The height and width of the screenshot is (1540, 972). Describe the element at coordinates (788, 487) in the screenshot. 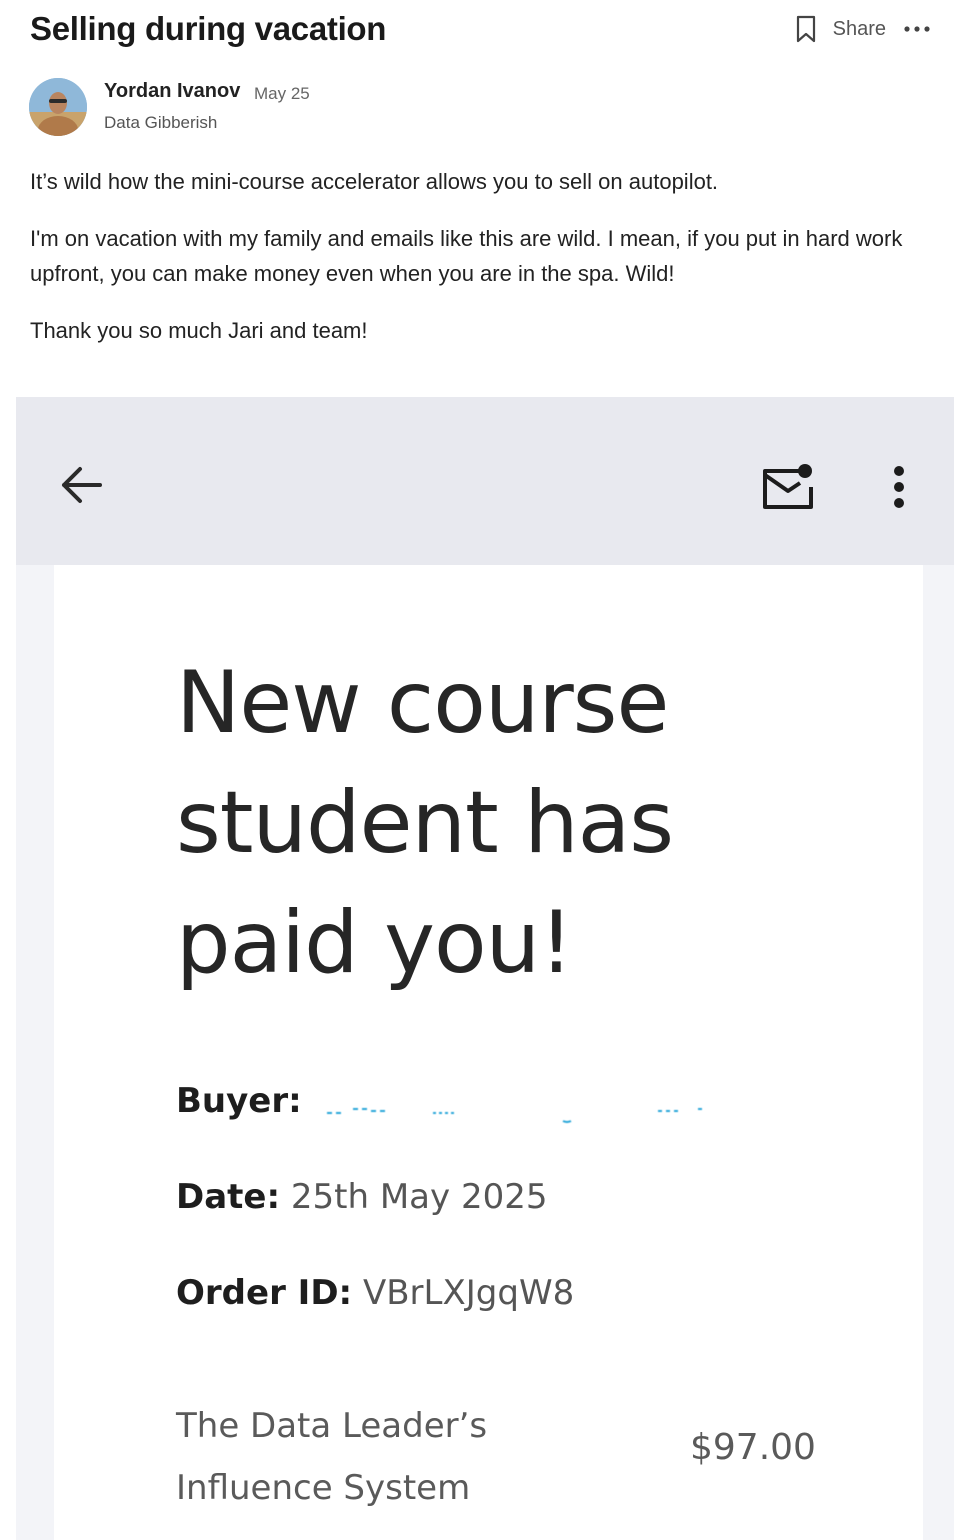

I see `mail-unread-icon` at that location.